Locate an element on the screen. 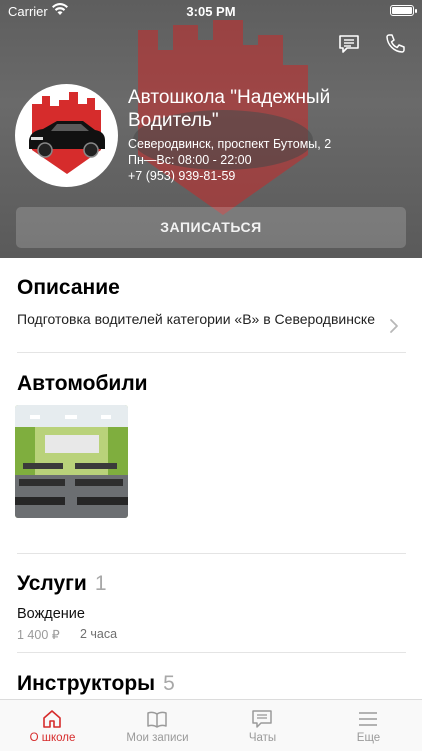 The height and width of the screenshot is (751, 422). services-title-text: Услуги is located at coordinates (52, 583).